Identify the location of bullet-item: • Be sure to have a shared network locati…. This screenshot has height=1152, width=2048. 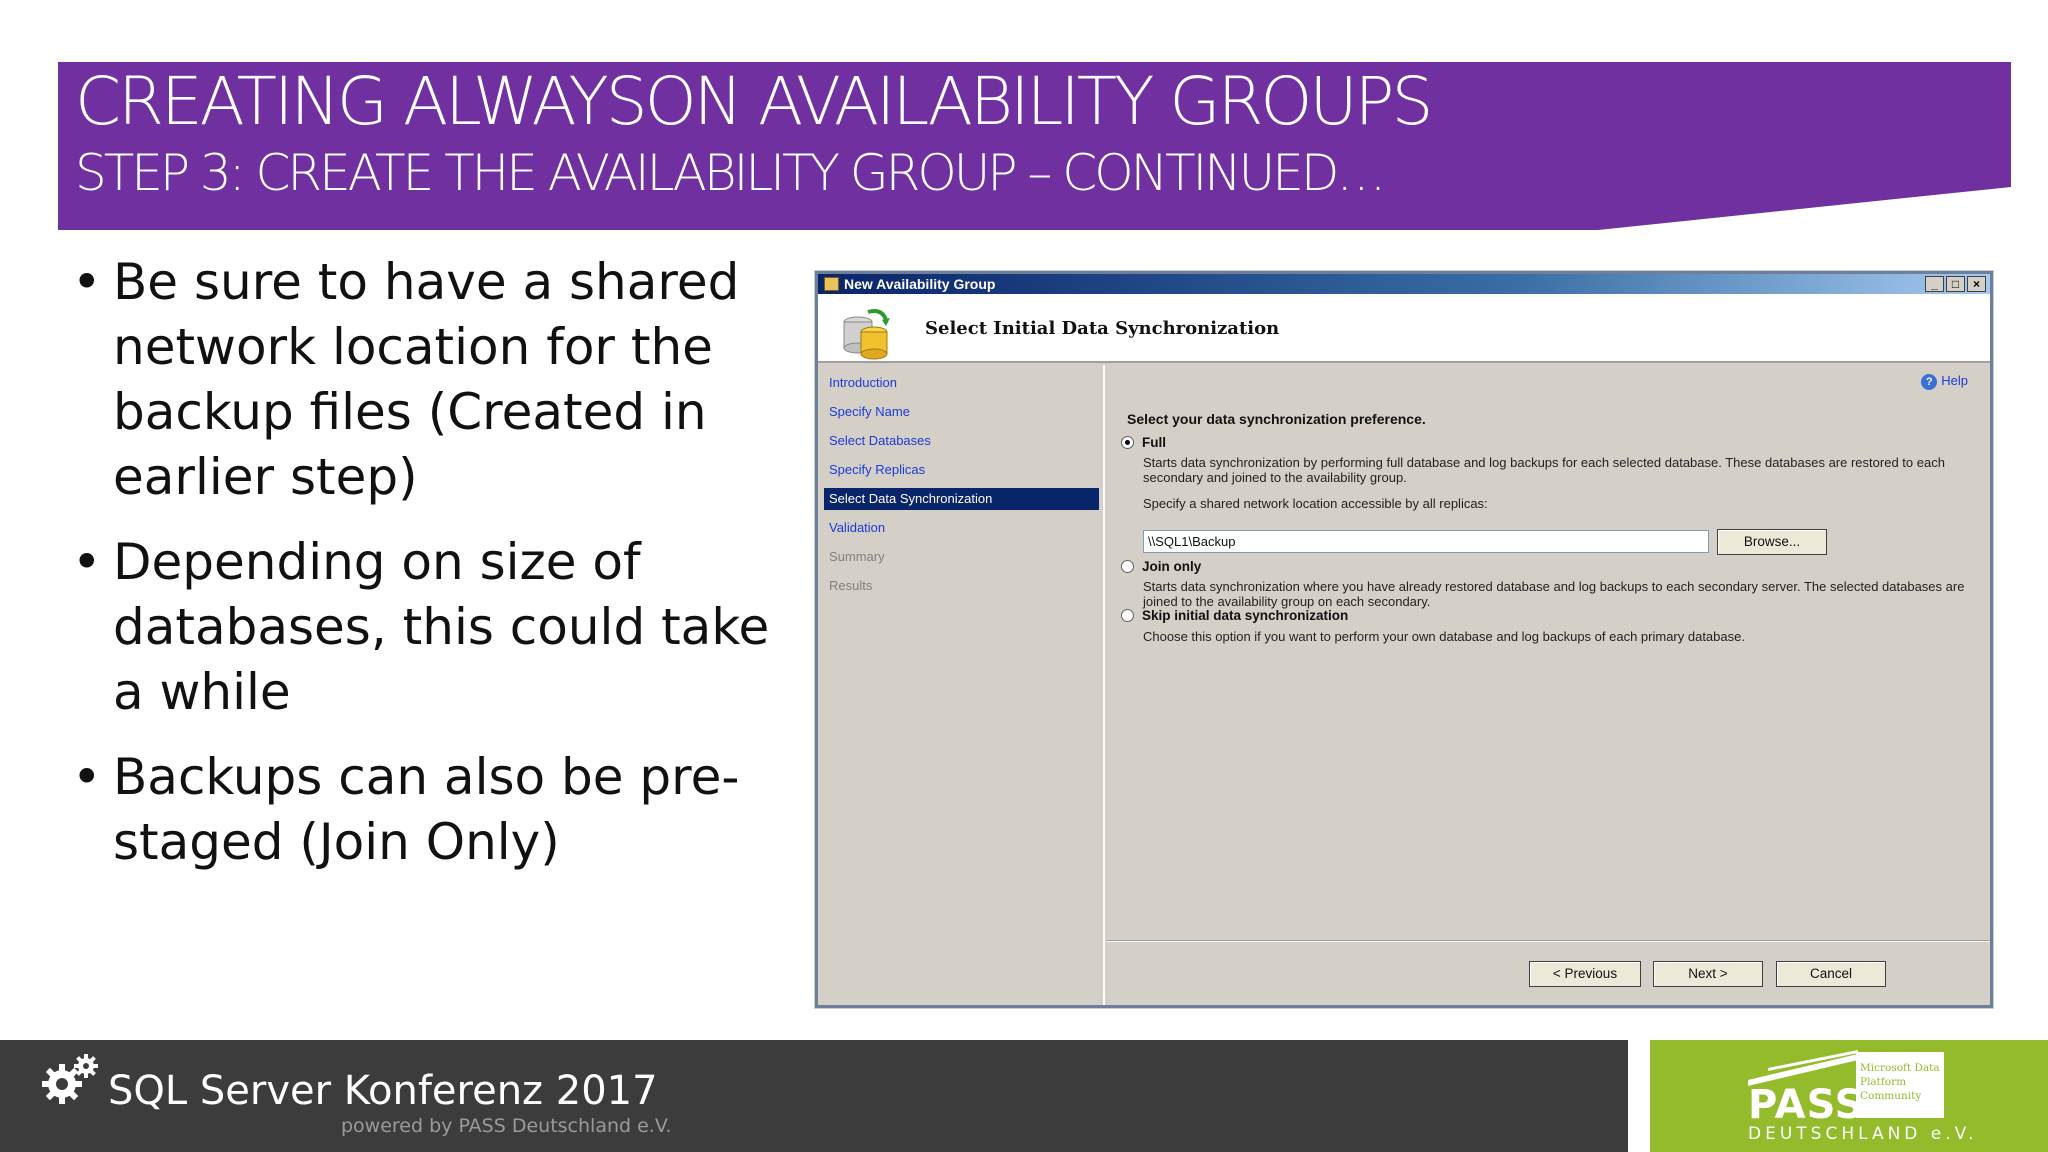
(442, 380).